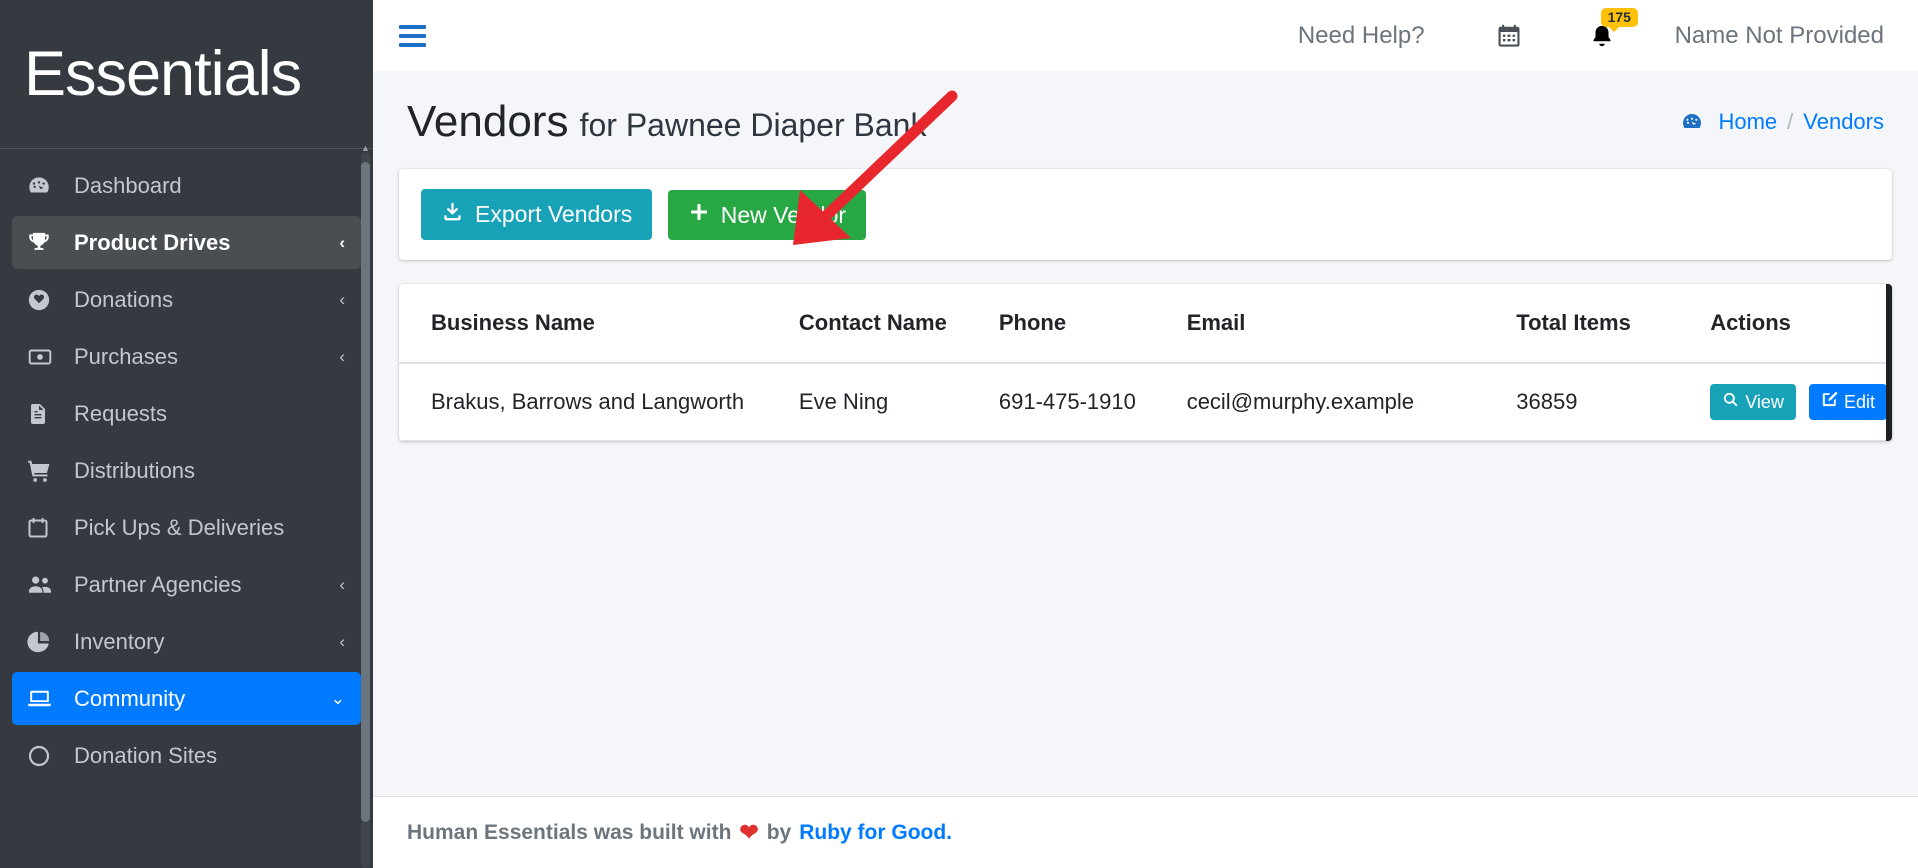 The width and height of the screenshot is (1918, 868). What do you see at coordinates (898, 402) in the screenshot?
I see `cell-contact-name: Eve Ning` at bounding box center [898, 402].